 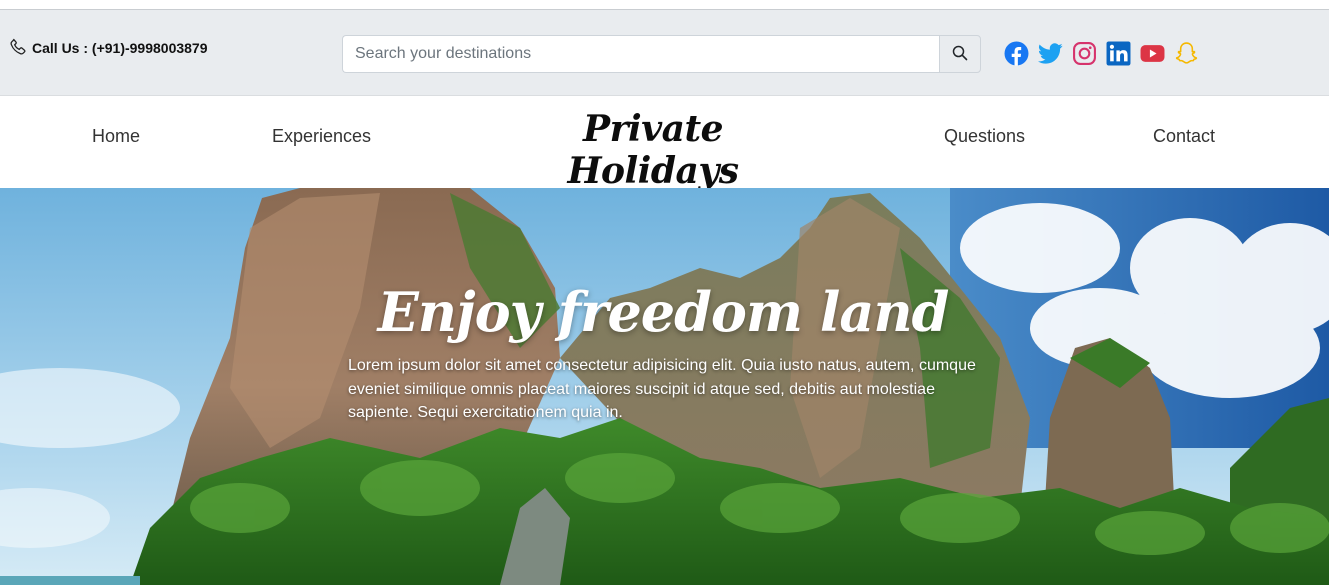 I want to click on brand-logo: Private Holidays, so click(x=653, y=150).